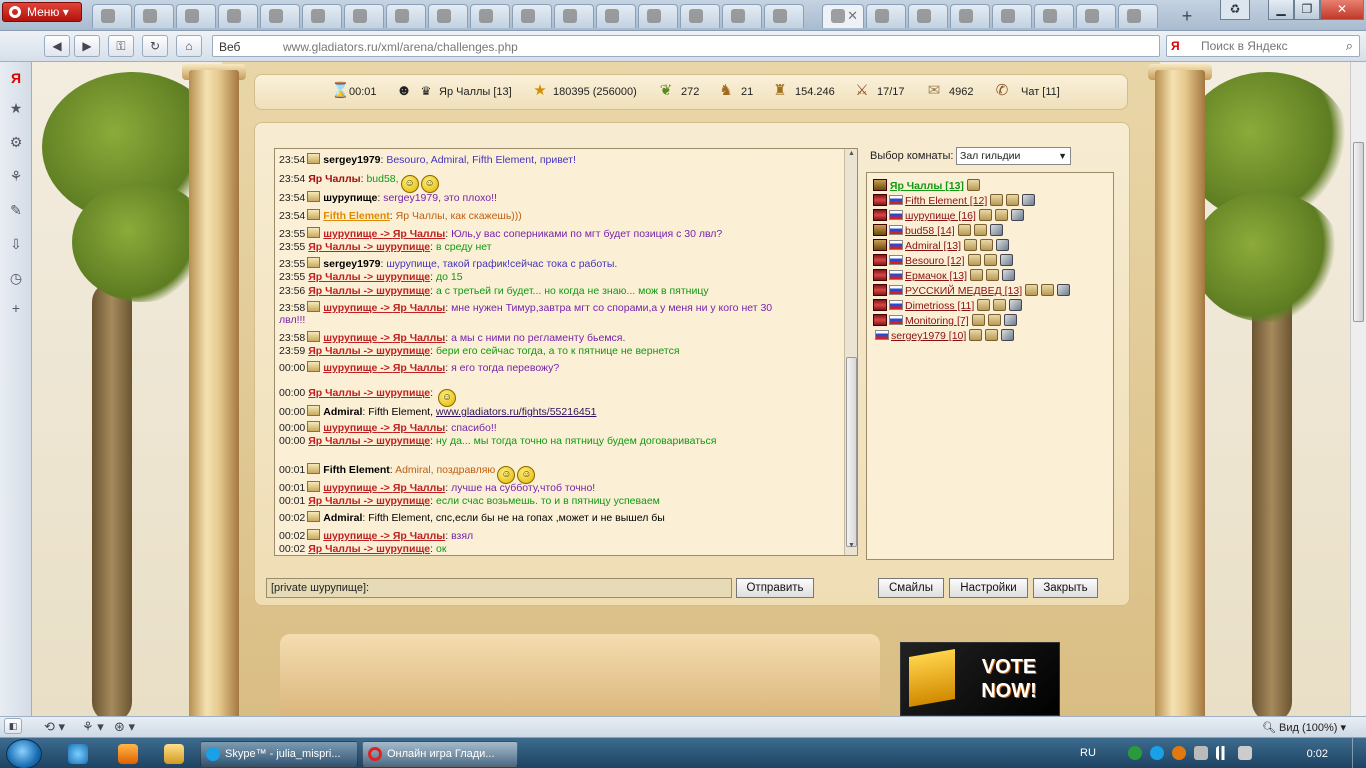  What do you see at coordinates (988, 588) in the screenshot?
I see `settings-button: Настройки` at bounding box center [988, 588].